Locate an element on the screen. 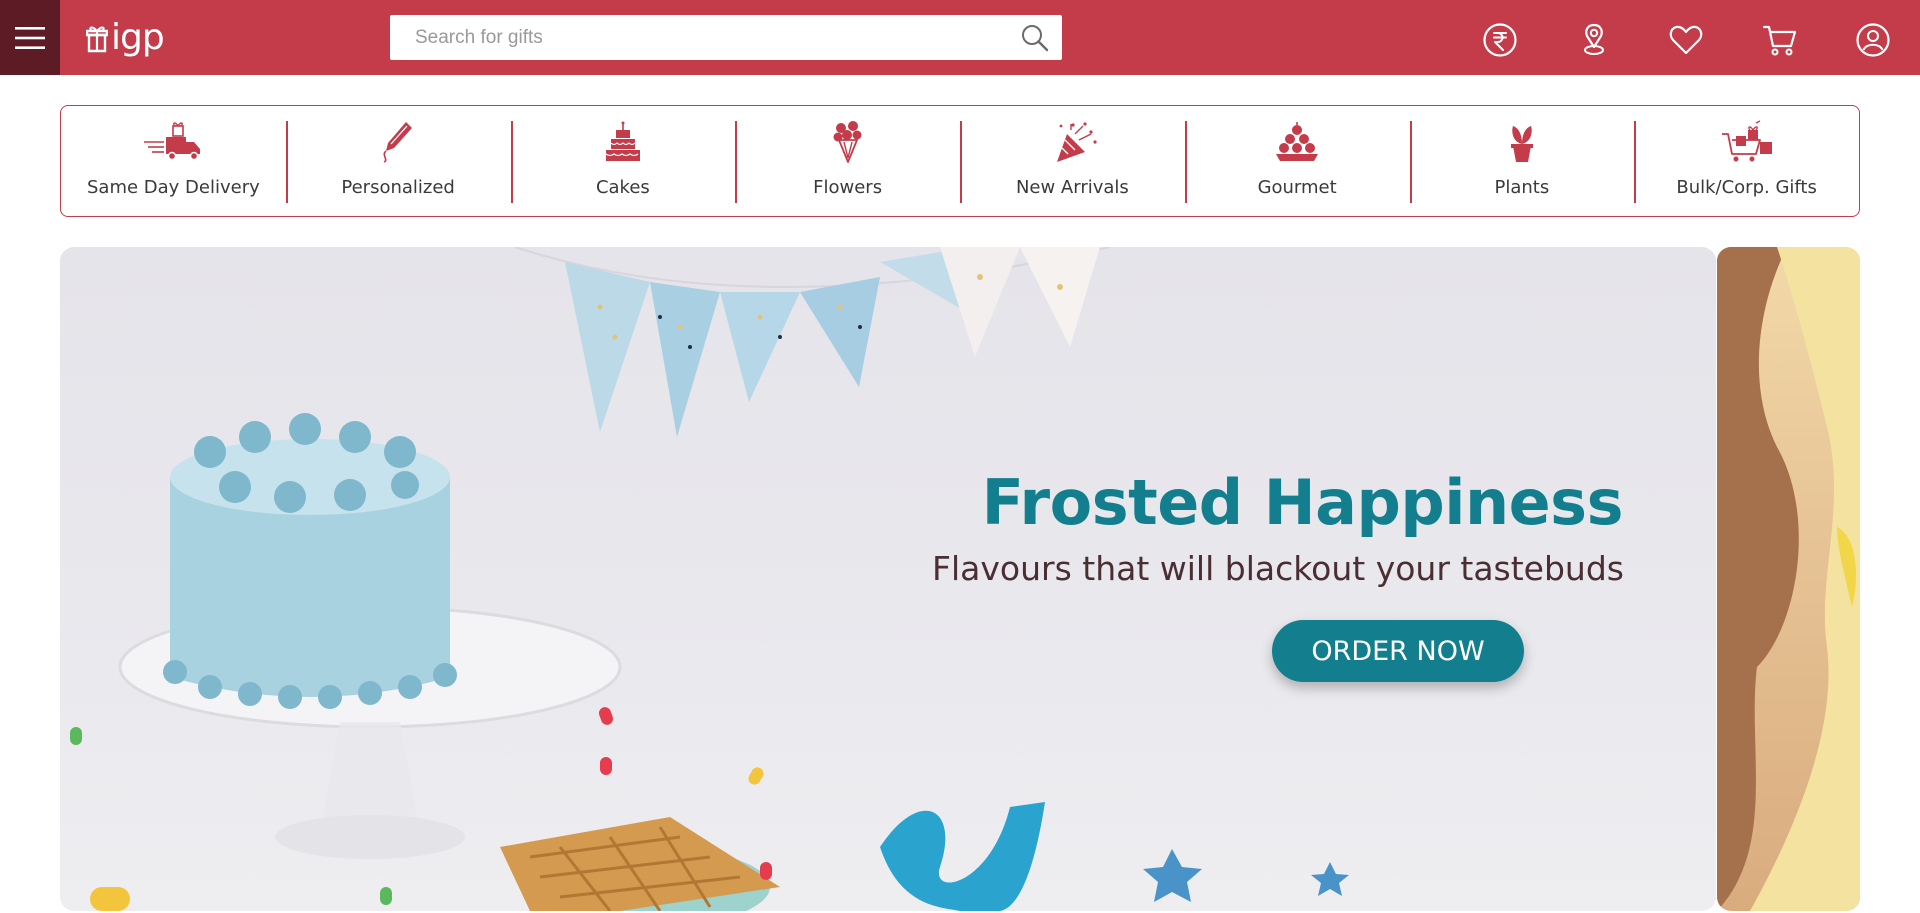  category-label: Cakes is located at coordinates (622, 187).